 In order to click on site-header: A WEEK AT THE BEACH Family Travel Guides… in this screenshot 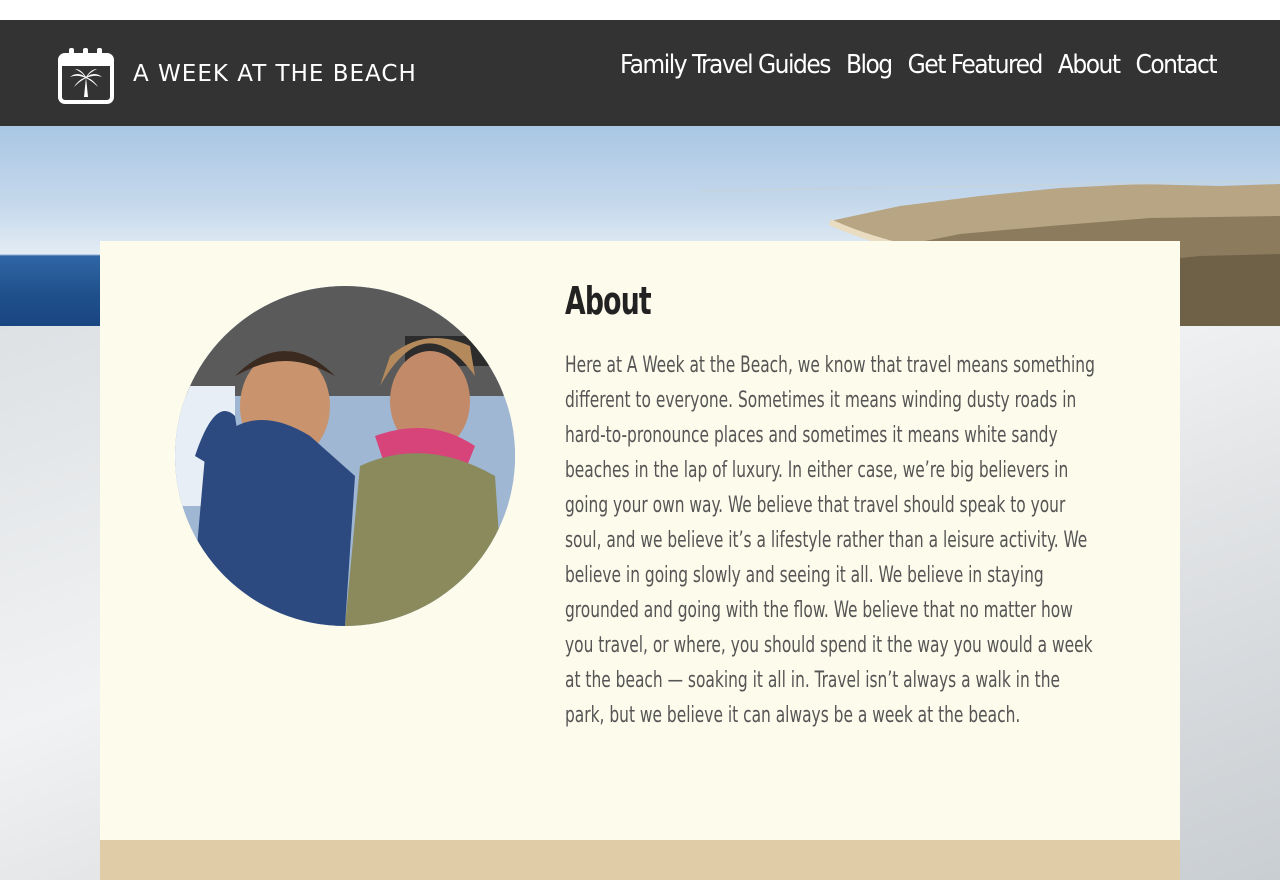, I will do `click(640, 73)`.